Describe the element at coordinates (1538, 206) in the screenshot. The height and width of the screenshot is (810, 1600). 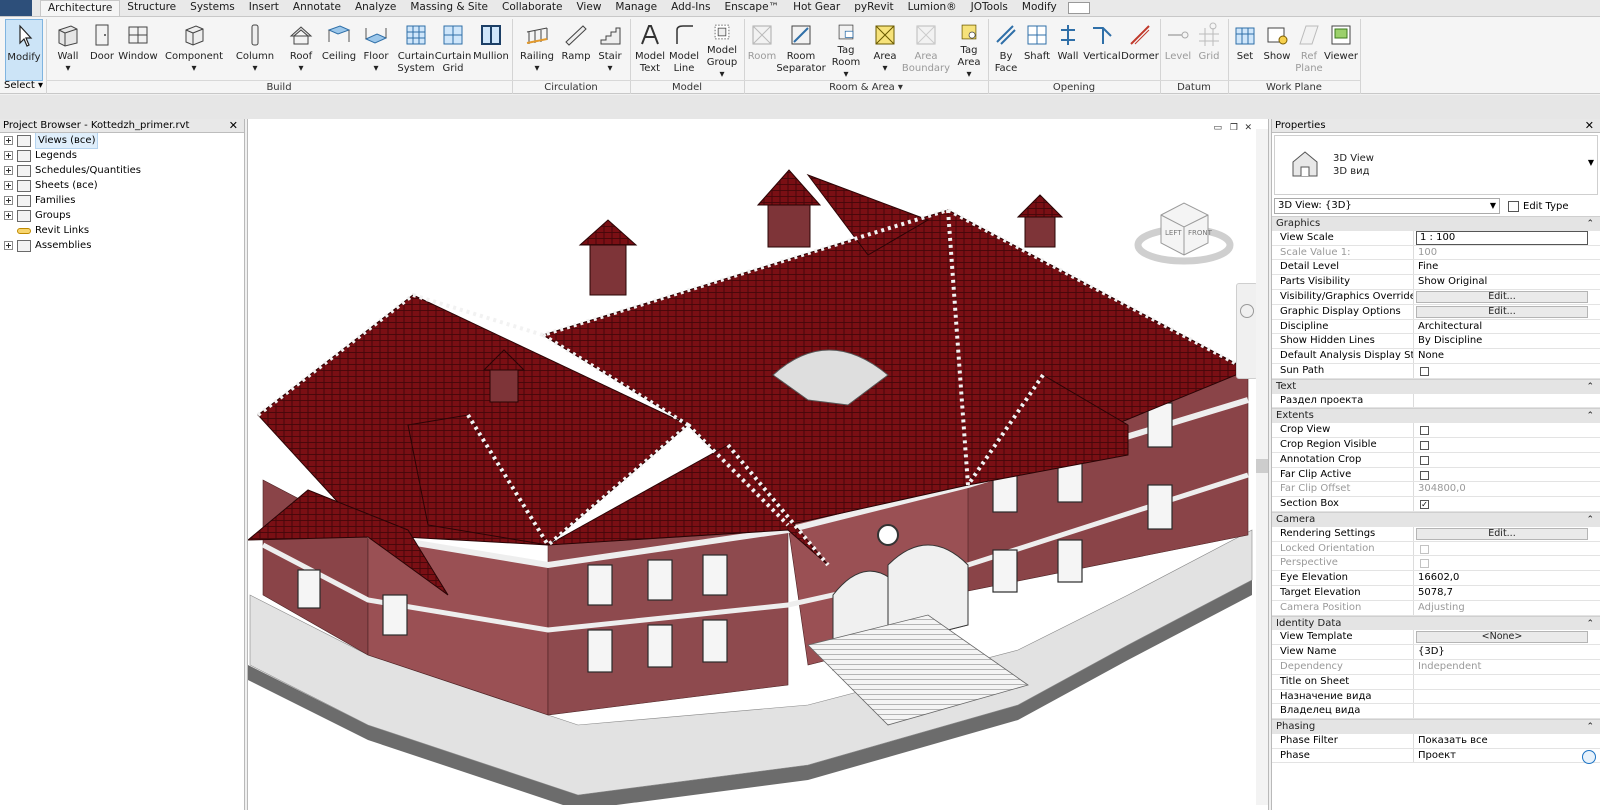
I see `edit-type-button: Edit Type` at that location.